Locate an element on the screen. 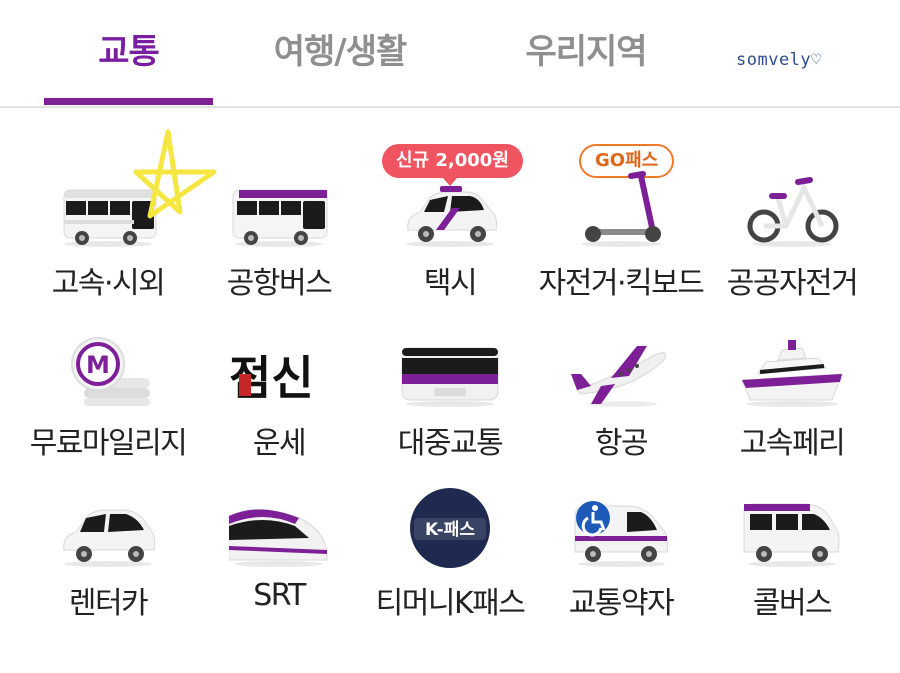 This screenshot has height=673, width=900. svg-text: M is located at coordinates (98, 365).